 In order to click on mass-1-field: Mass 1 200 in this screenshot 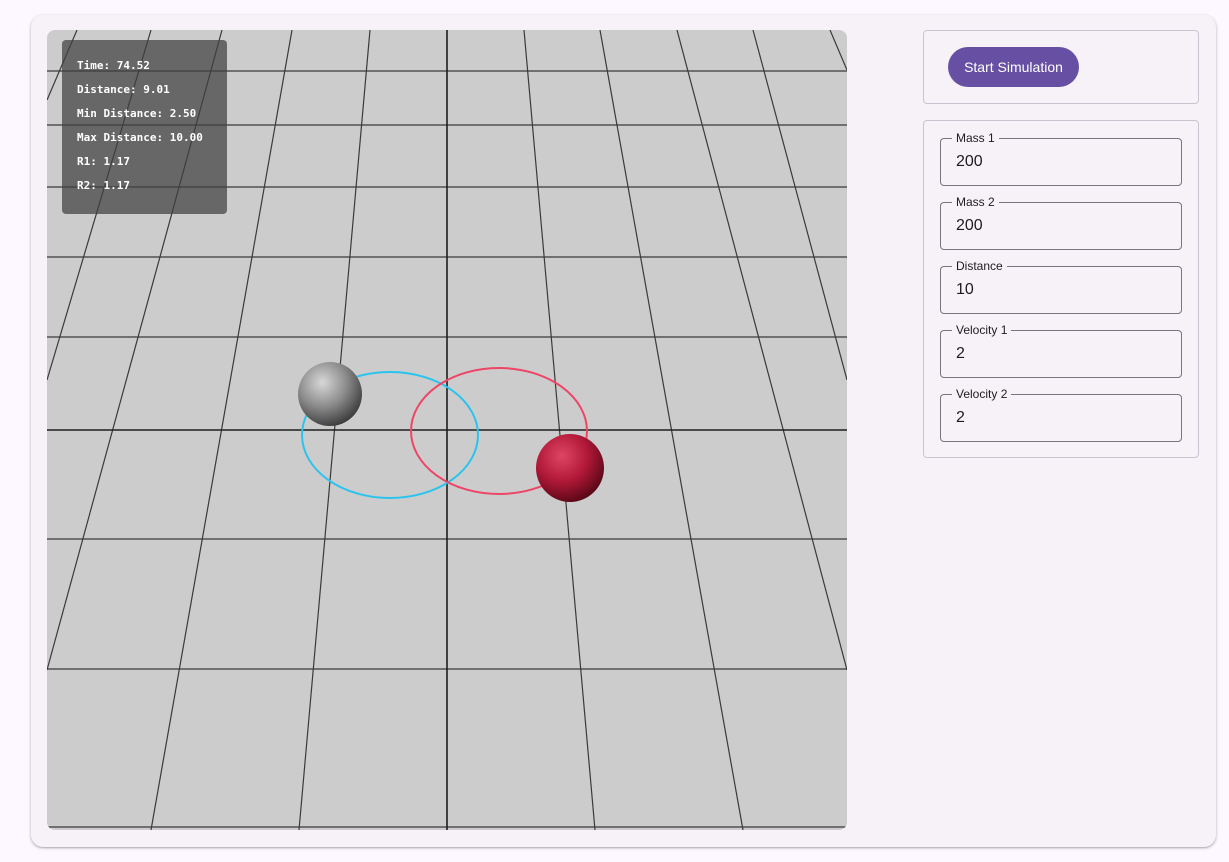, I will do `click(1061, 158)`.